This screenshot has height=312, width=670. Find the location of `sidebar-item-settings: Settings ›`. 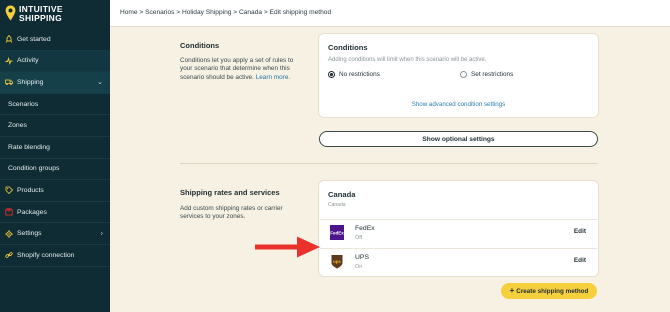

sidebar-item-settings: Settings › is located at coordinates (55, 234).